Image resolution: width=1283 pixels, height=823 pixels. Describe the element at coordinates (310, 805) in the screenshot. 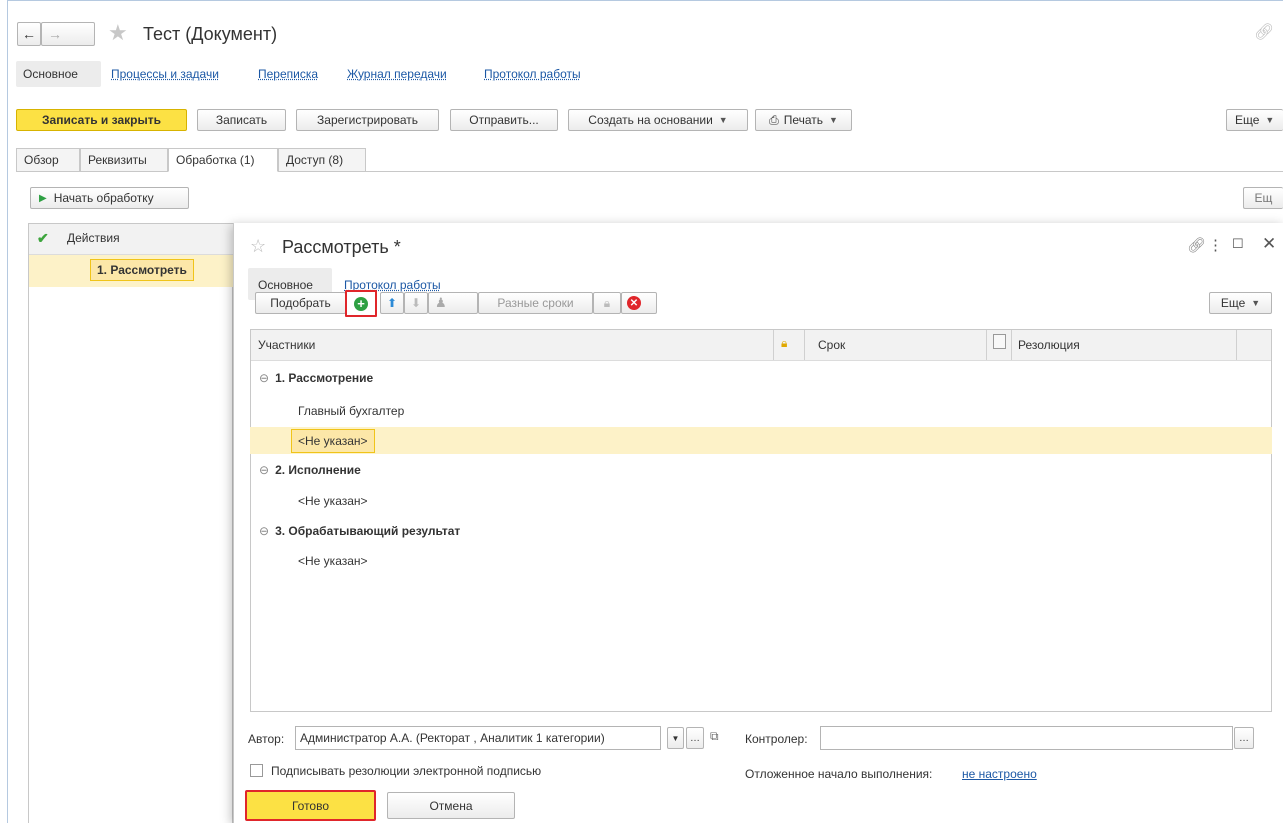

I see `done-button: Готово` at that location.